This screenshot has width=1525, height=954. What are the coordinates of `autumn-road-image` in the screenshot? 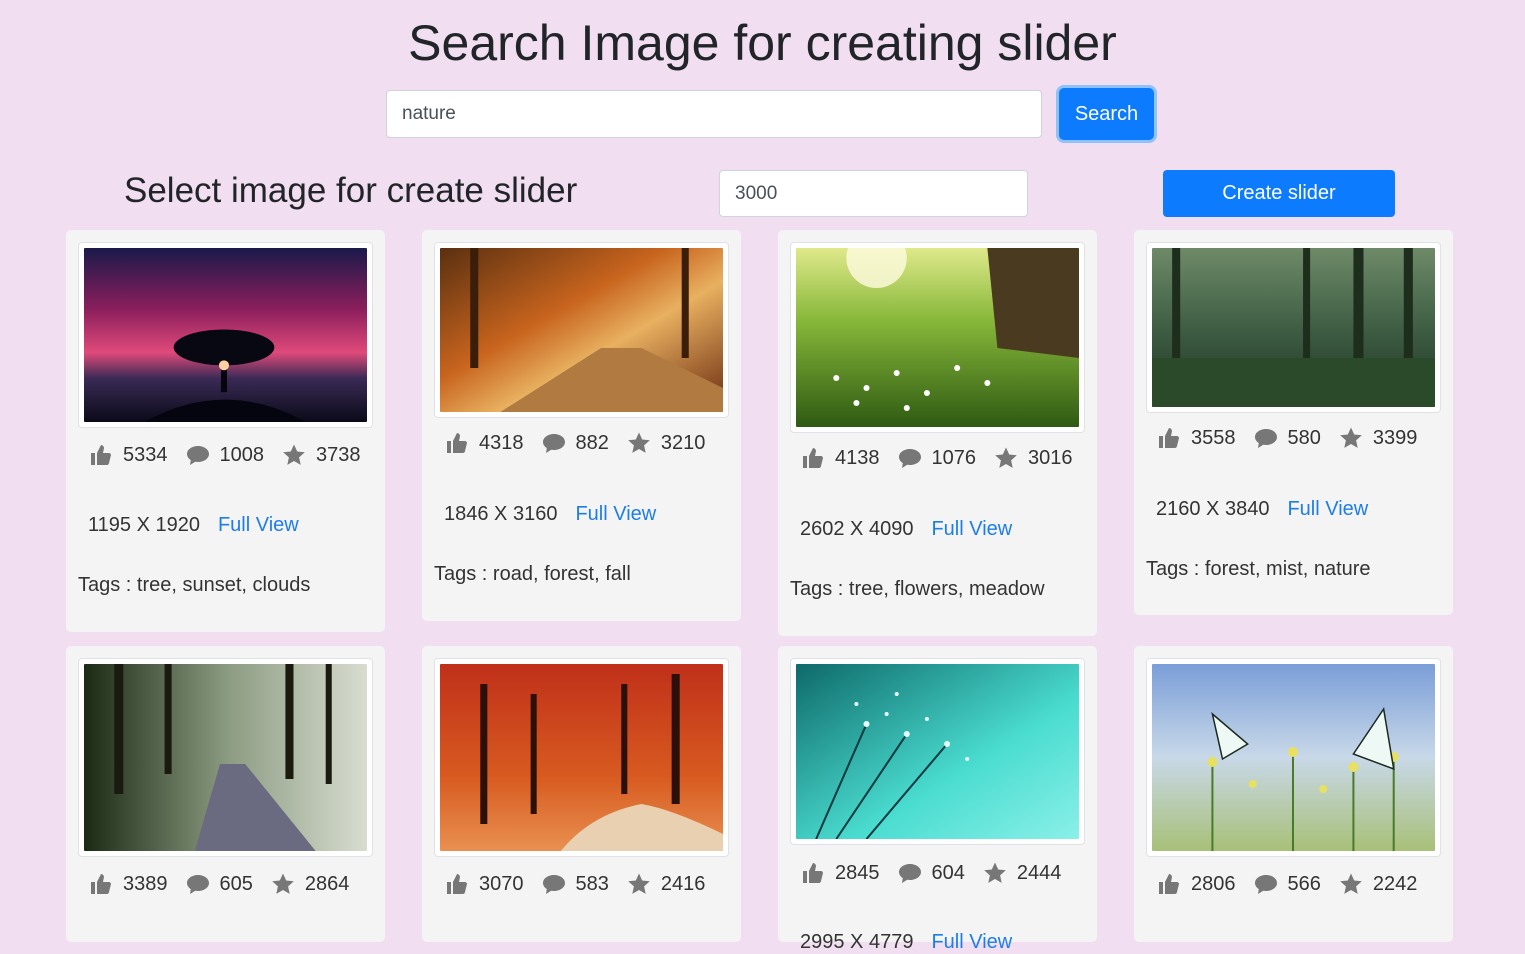 It's located at (581, 330).